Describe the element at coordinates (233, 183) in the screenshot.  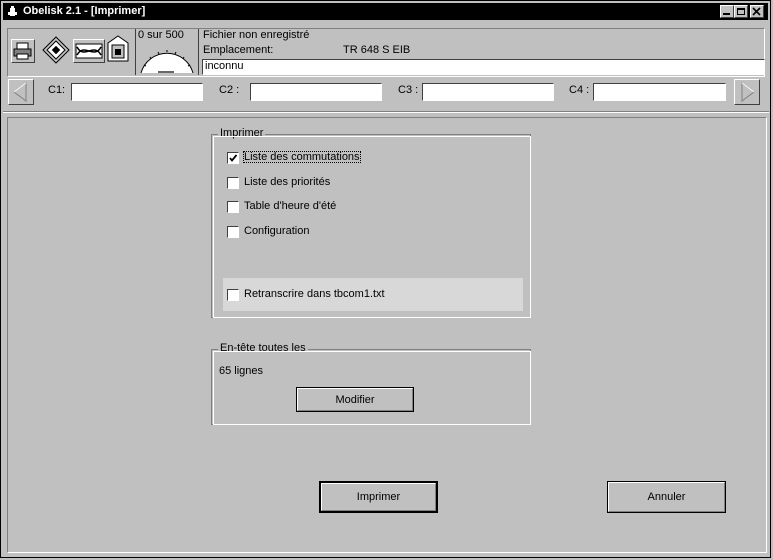
I see `option-checkbox-priorities` at that location.